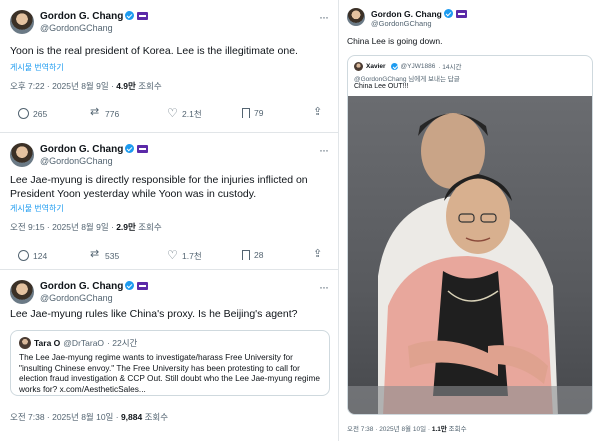  I want to click on reply-context: @GordonGChang 님에게 보내는 답글, so click(407, 79).